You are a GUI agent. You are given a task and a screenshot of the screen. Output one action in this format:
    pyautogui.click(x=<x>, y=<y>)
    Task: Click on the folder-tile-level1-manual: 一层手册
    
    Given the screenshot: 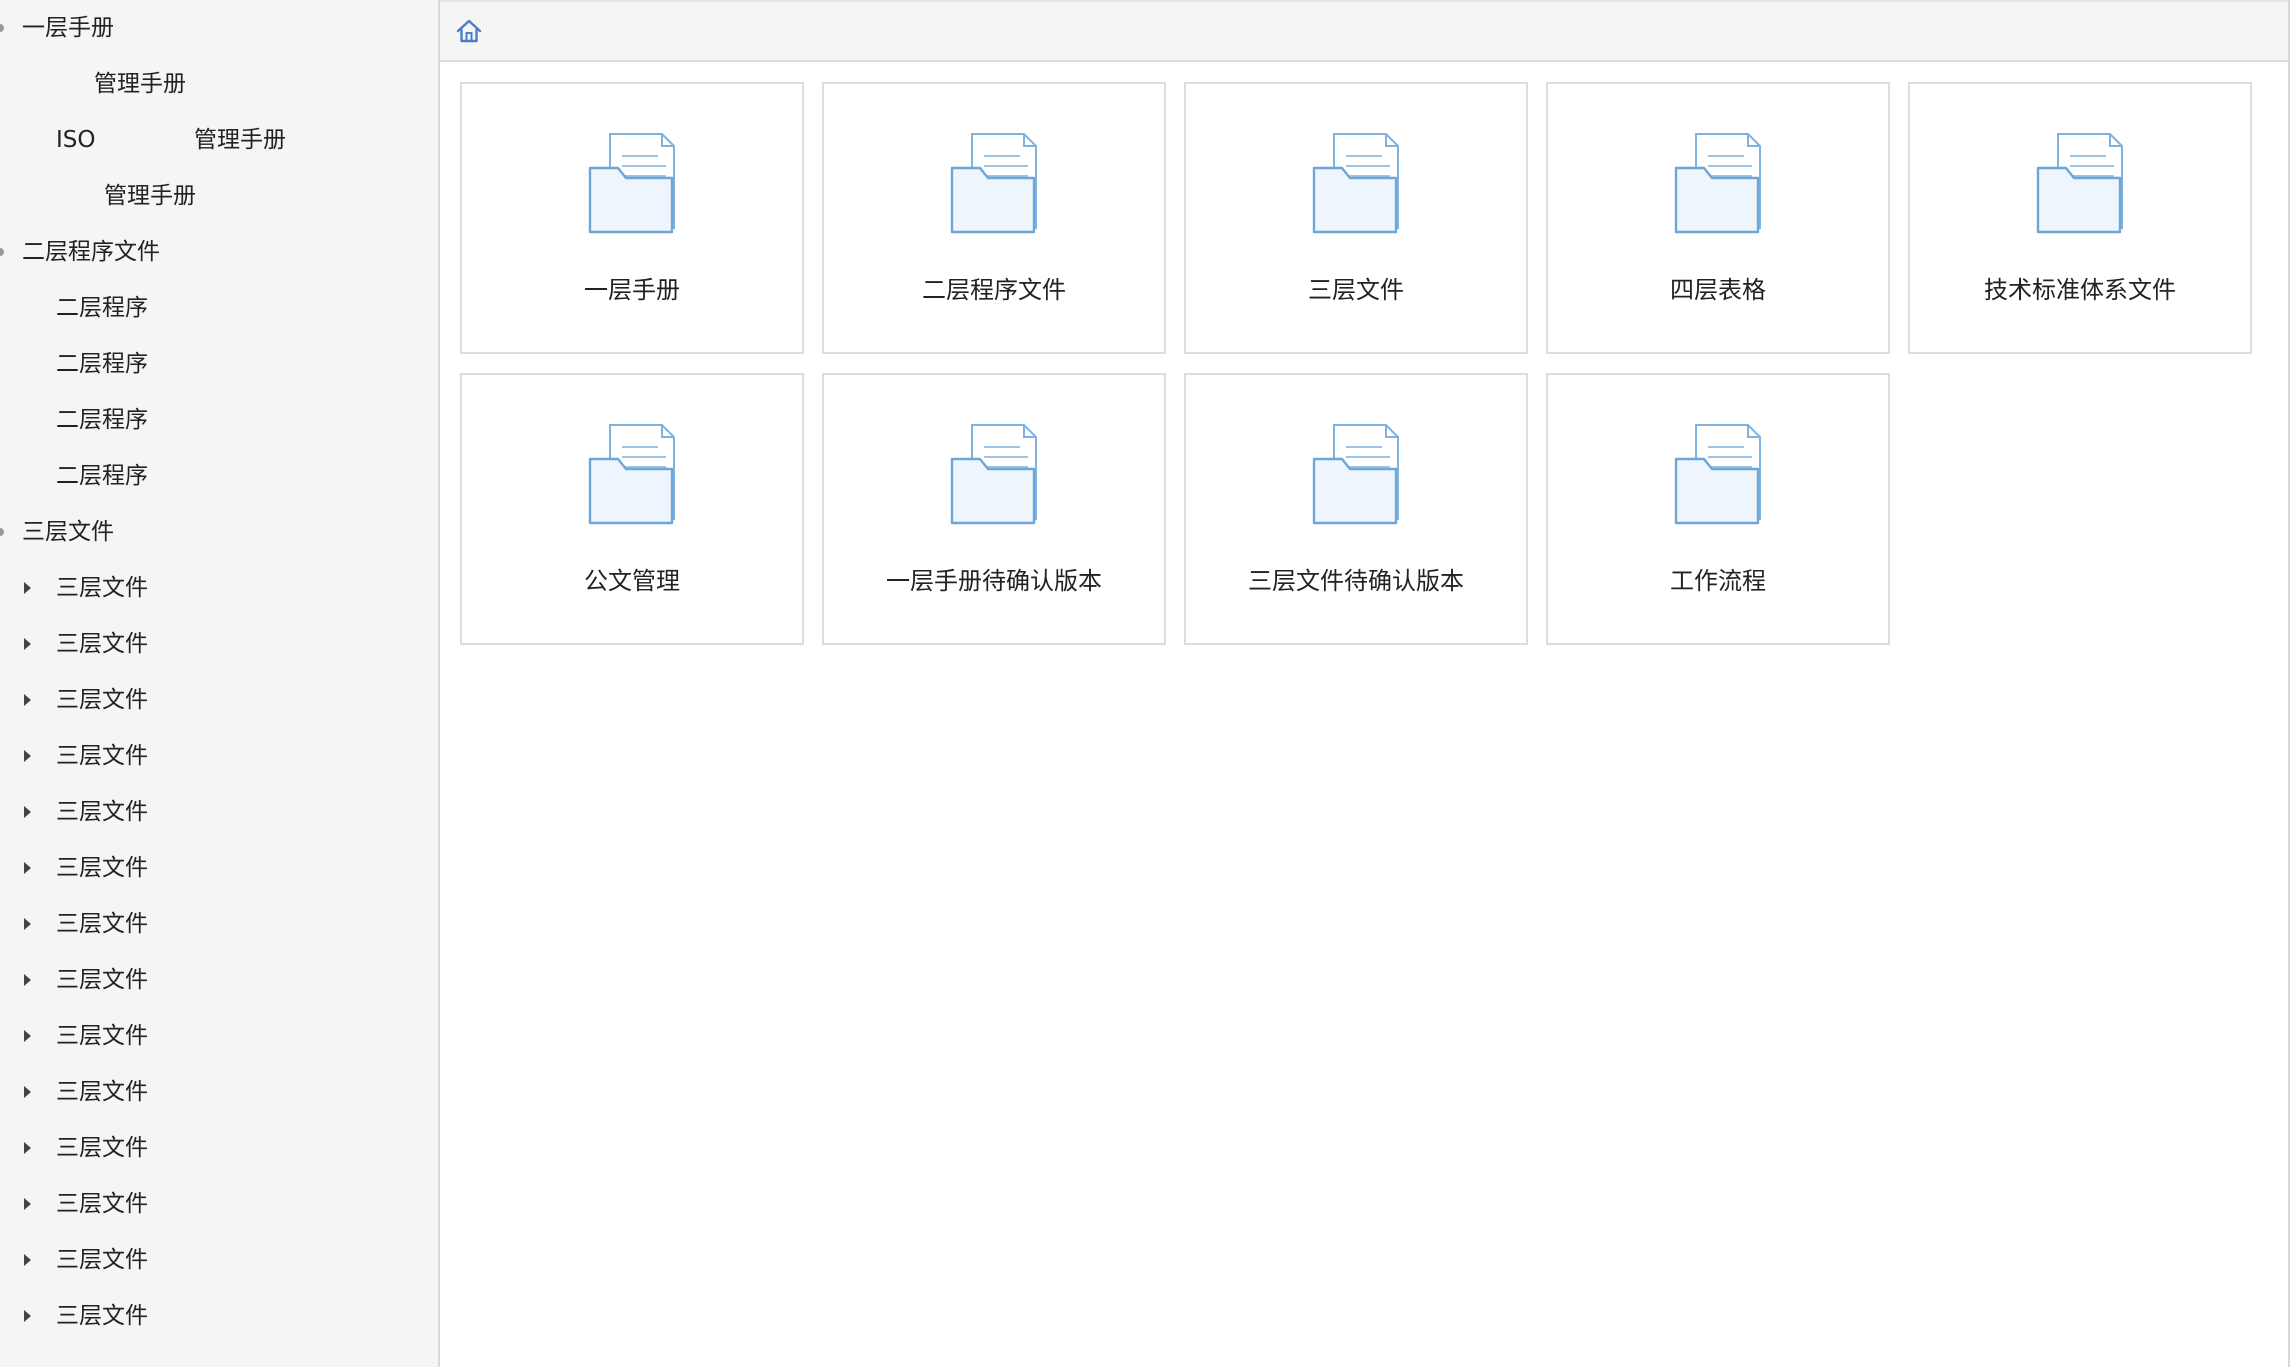 What is the action you would take?
    pyautogui.click(x=632, y=218)
    